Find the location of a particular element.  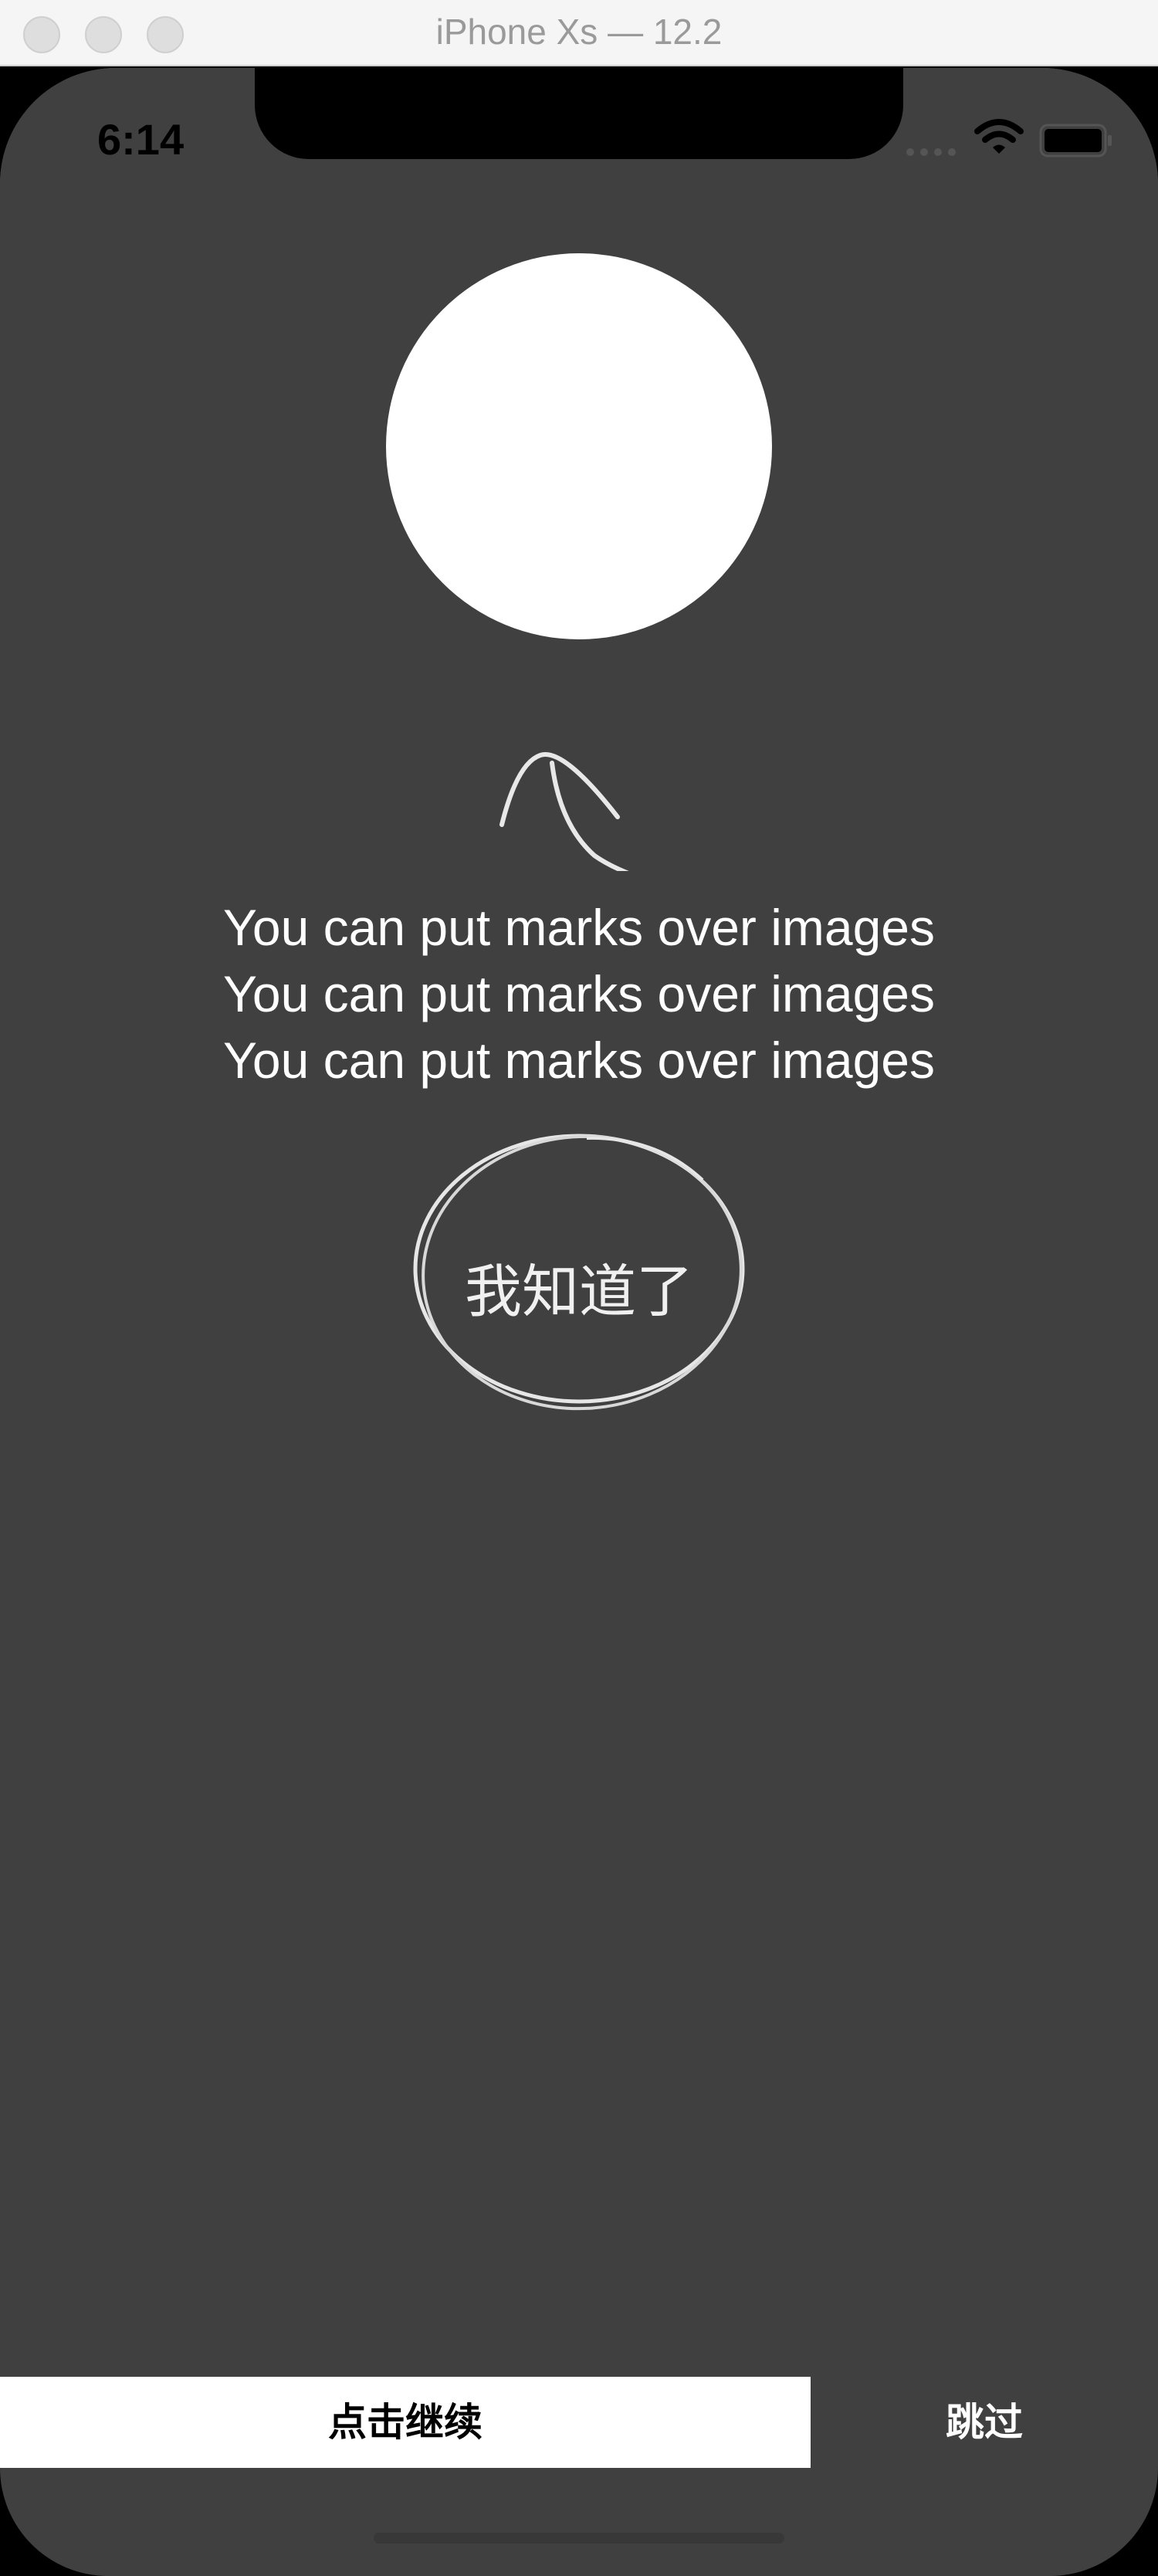

got-it-button: 我知道了 is located at coordinates (579, 1280).